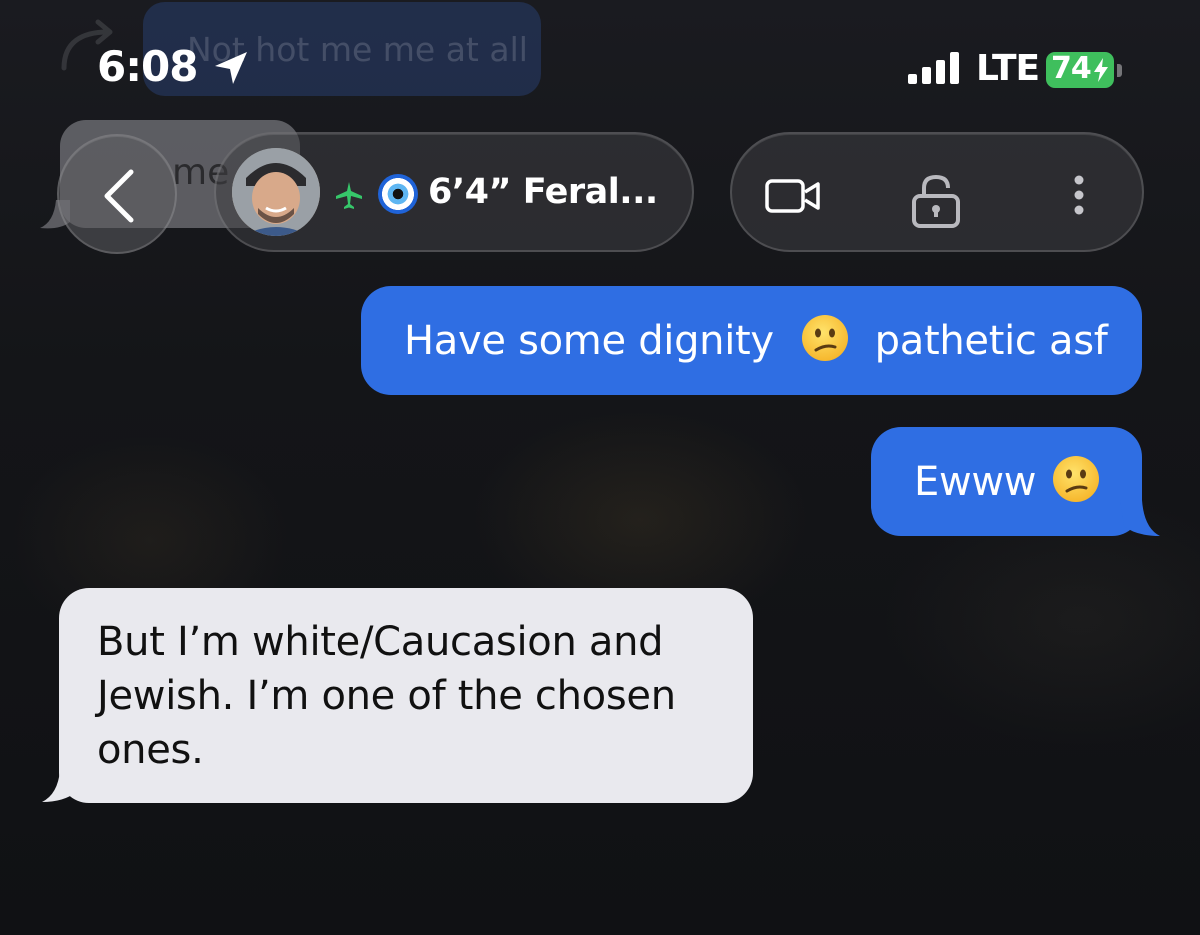 Image resolution: width=1200 pixels, height=935 pixels. I want to click on contact-avatar, so click(276, 192).